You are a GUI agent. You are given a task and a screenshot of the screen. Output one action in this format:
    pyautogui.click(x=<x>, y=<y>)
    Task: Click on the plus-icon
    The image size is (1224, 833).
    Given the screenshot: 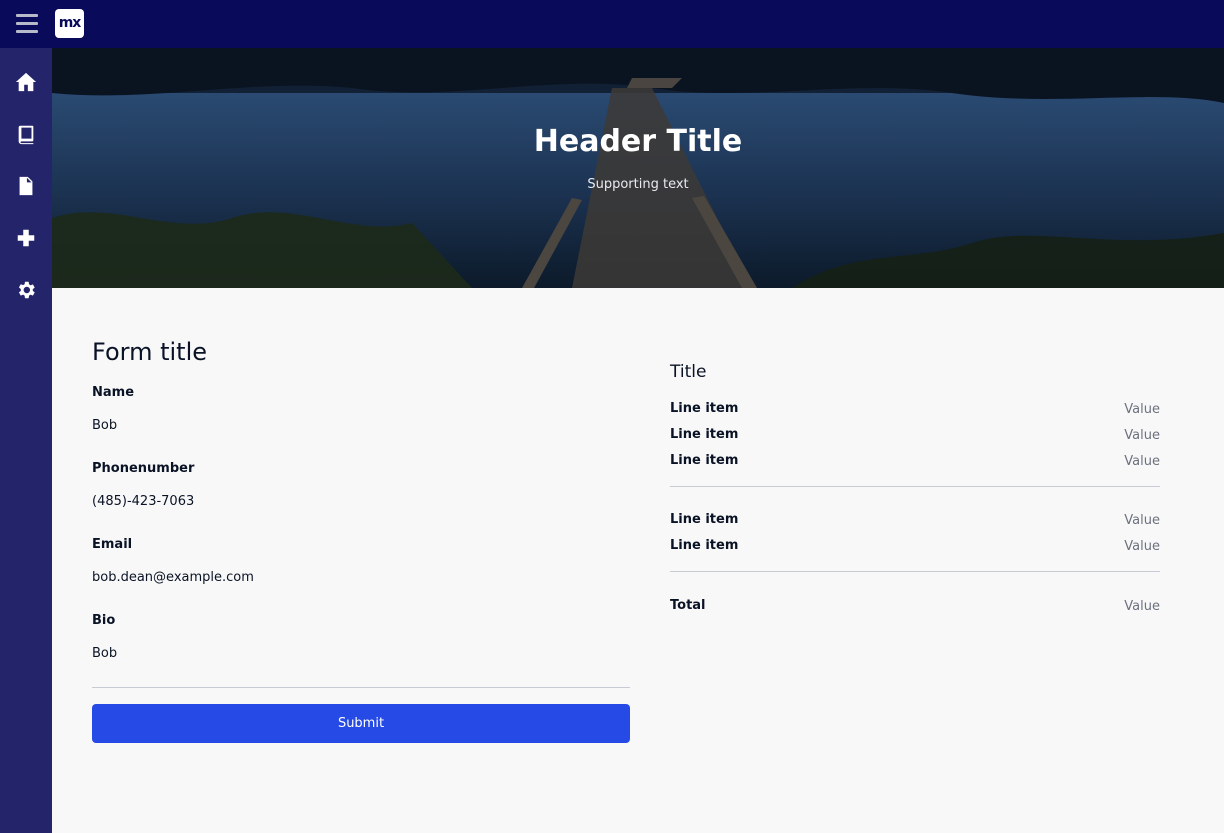 What is the action you would take?
    pyautogui.click(x=26, y=238)
    